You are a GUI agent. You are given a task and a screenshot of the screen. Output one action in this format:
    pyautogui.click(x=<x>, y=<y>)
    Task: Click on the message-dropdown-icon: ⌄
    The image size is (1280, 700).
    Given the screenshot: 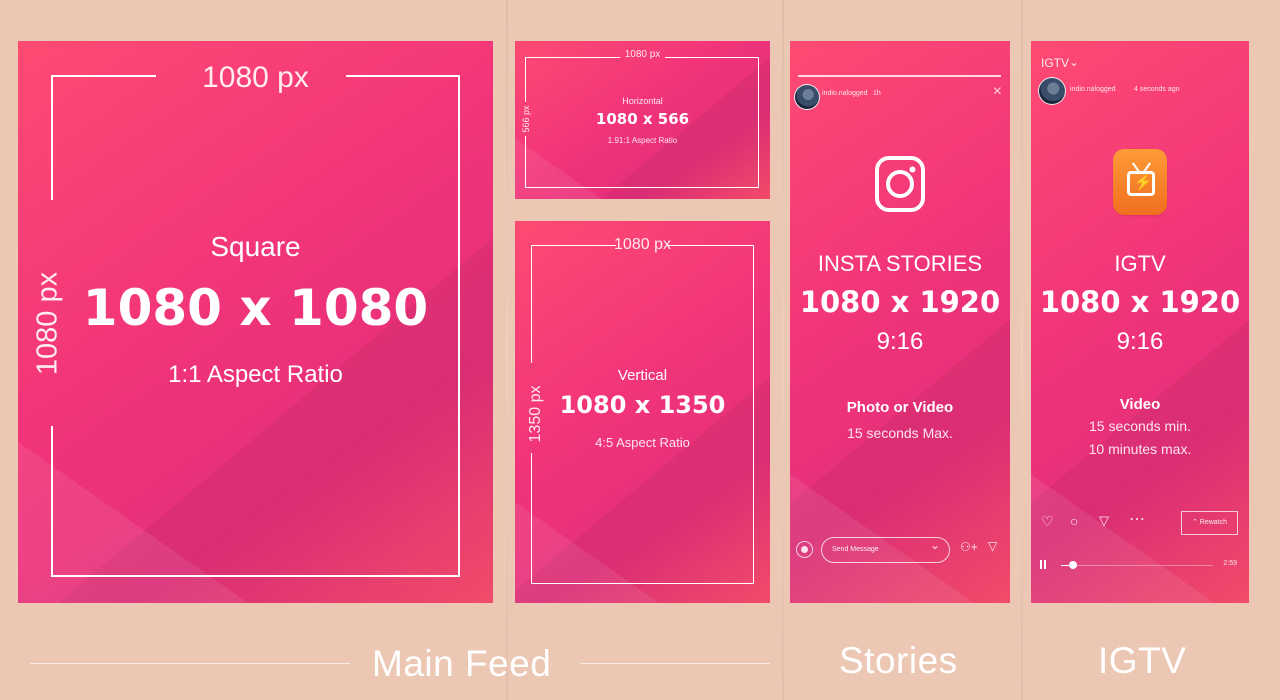 What is the action you would take?
    pyautogui.click(x=935, y=545)
    